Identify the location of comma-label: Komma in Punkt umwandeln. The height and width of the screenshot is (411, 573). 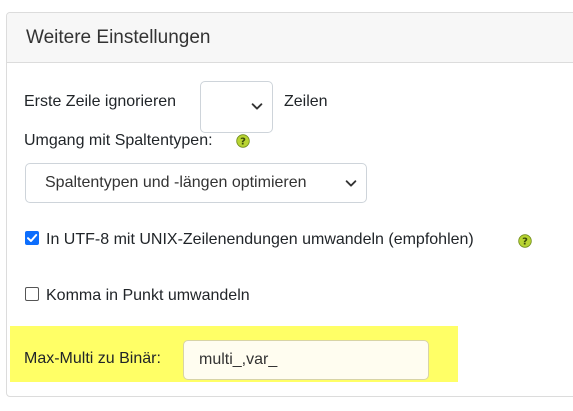
(148, 295).